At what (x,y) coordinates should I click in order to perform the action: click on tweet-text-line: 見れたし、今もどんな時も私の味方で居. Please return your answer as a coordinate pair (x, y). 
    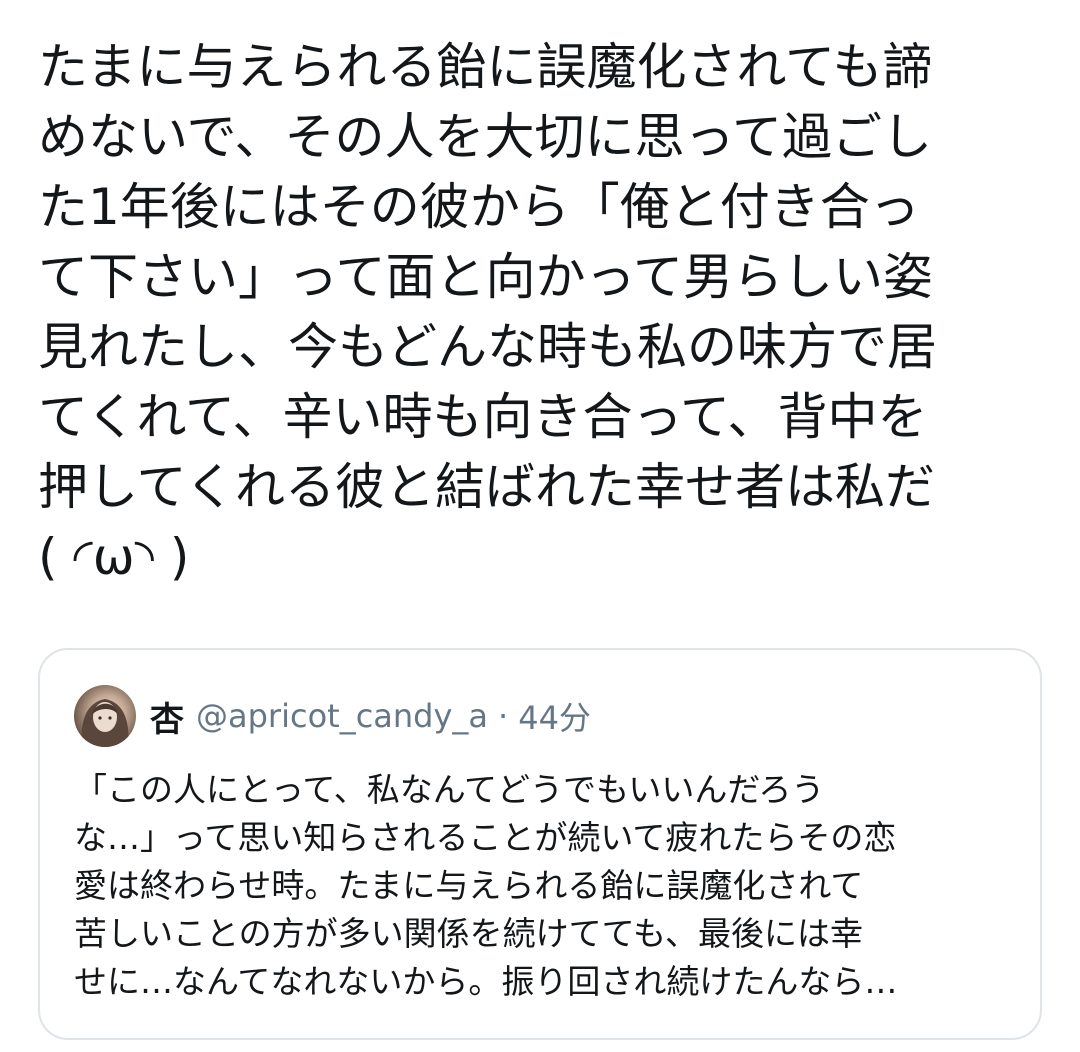
    Looking at the image, I should click on (487, 347).